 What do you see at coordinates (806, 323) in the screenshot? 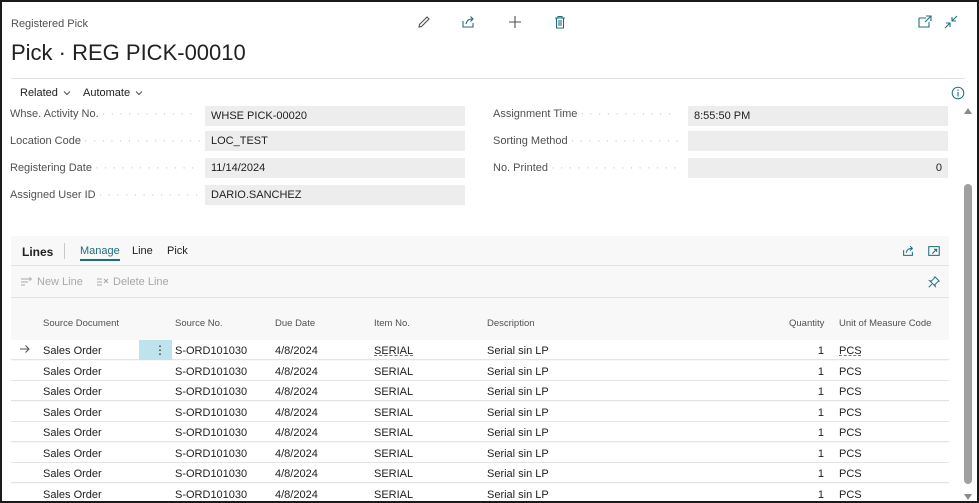
I see `col-header-quantity: Quantity` at bounding box center [806, 323].